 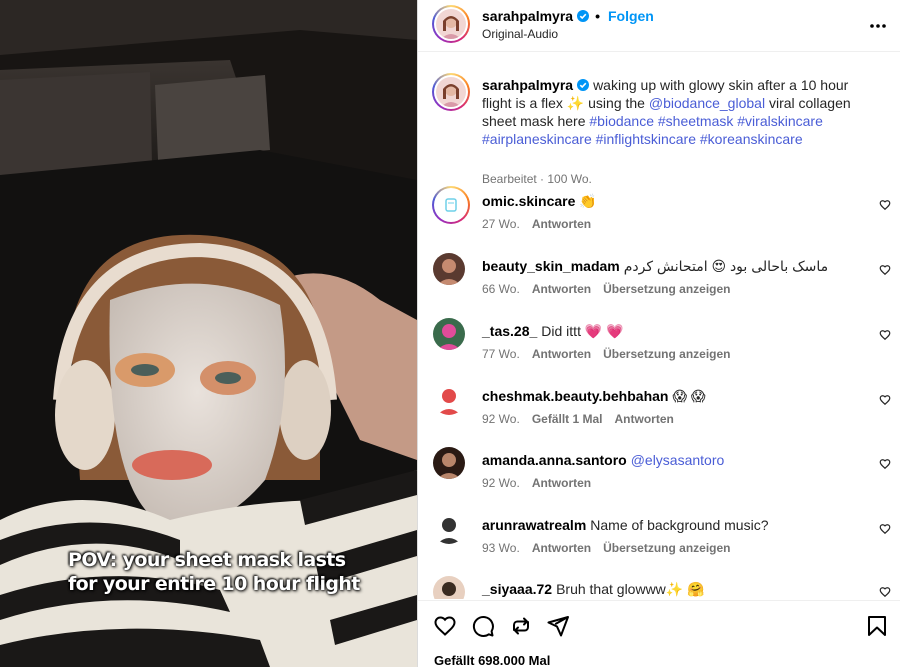 What do you see at coordinates (659, 217) in the screenshot?
I see `comment-row: omic.skincare 👏 27 Wo. Antworten` at bounding box center [659, 217].